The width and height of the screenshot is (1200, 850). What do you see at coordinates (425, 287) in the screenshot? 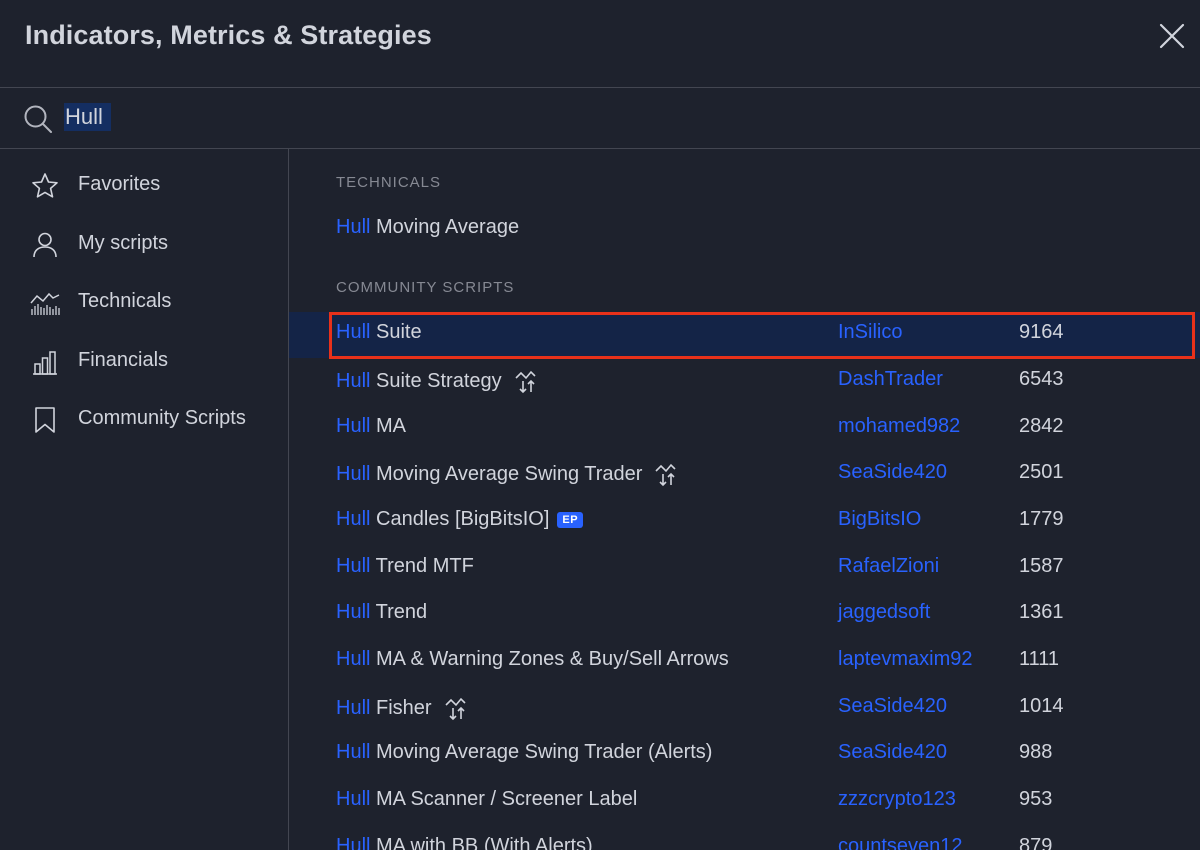
I see `section-title-community: COMMUNITY SCRIPTS` at bounding box center [425, 287].